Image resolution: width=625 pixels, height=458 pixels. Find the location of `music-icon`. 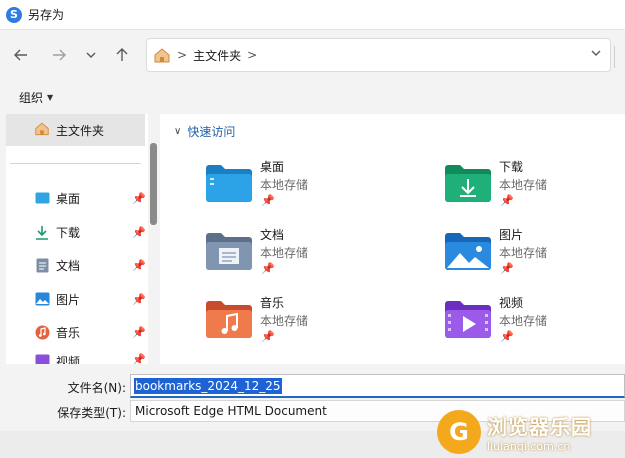

music-icon is located at coordinates (42, 332).